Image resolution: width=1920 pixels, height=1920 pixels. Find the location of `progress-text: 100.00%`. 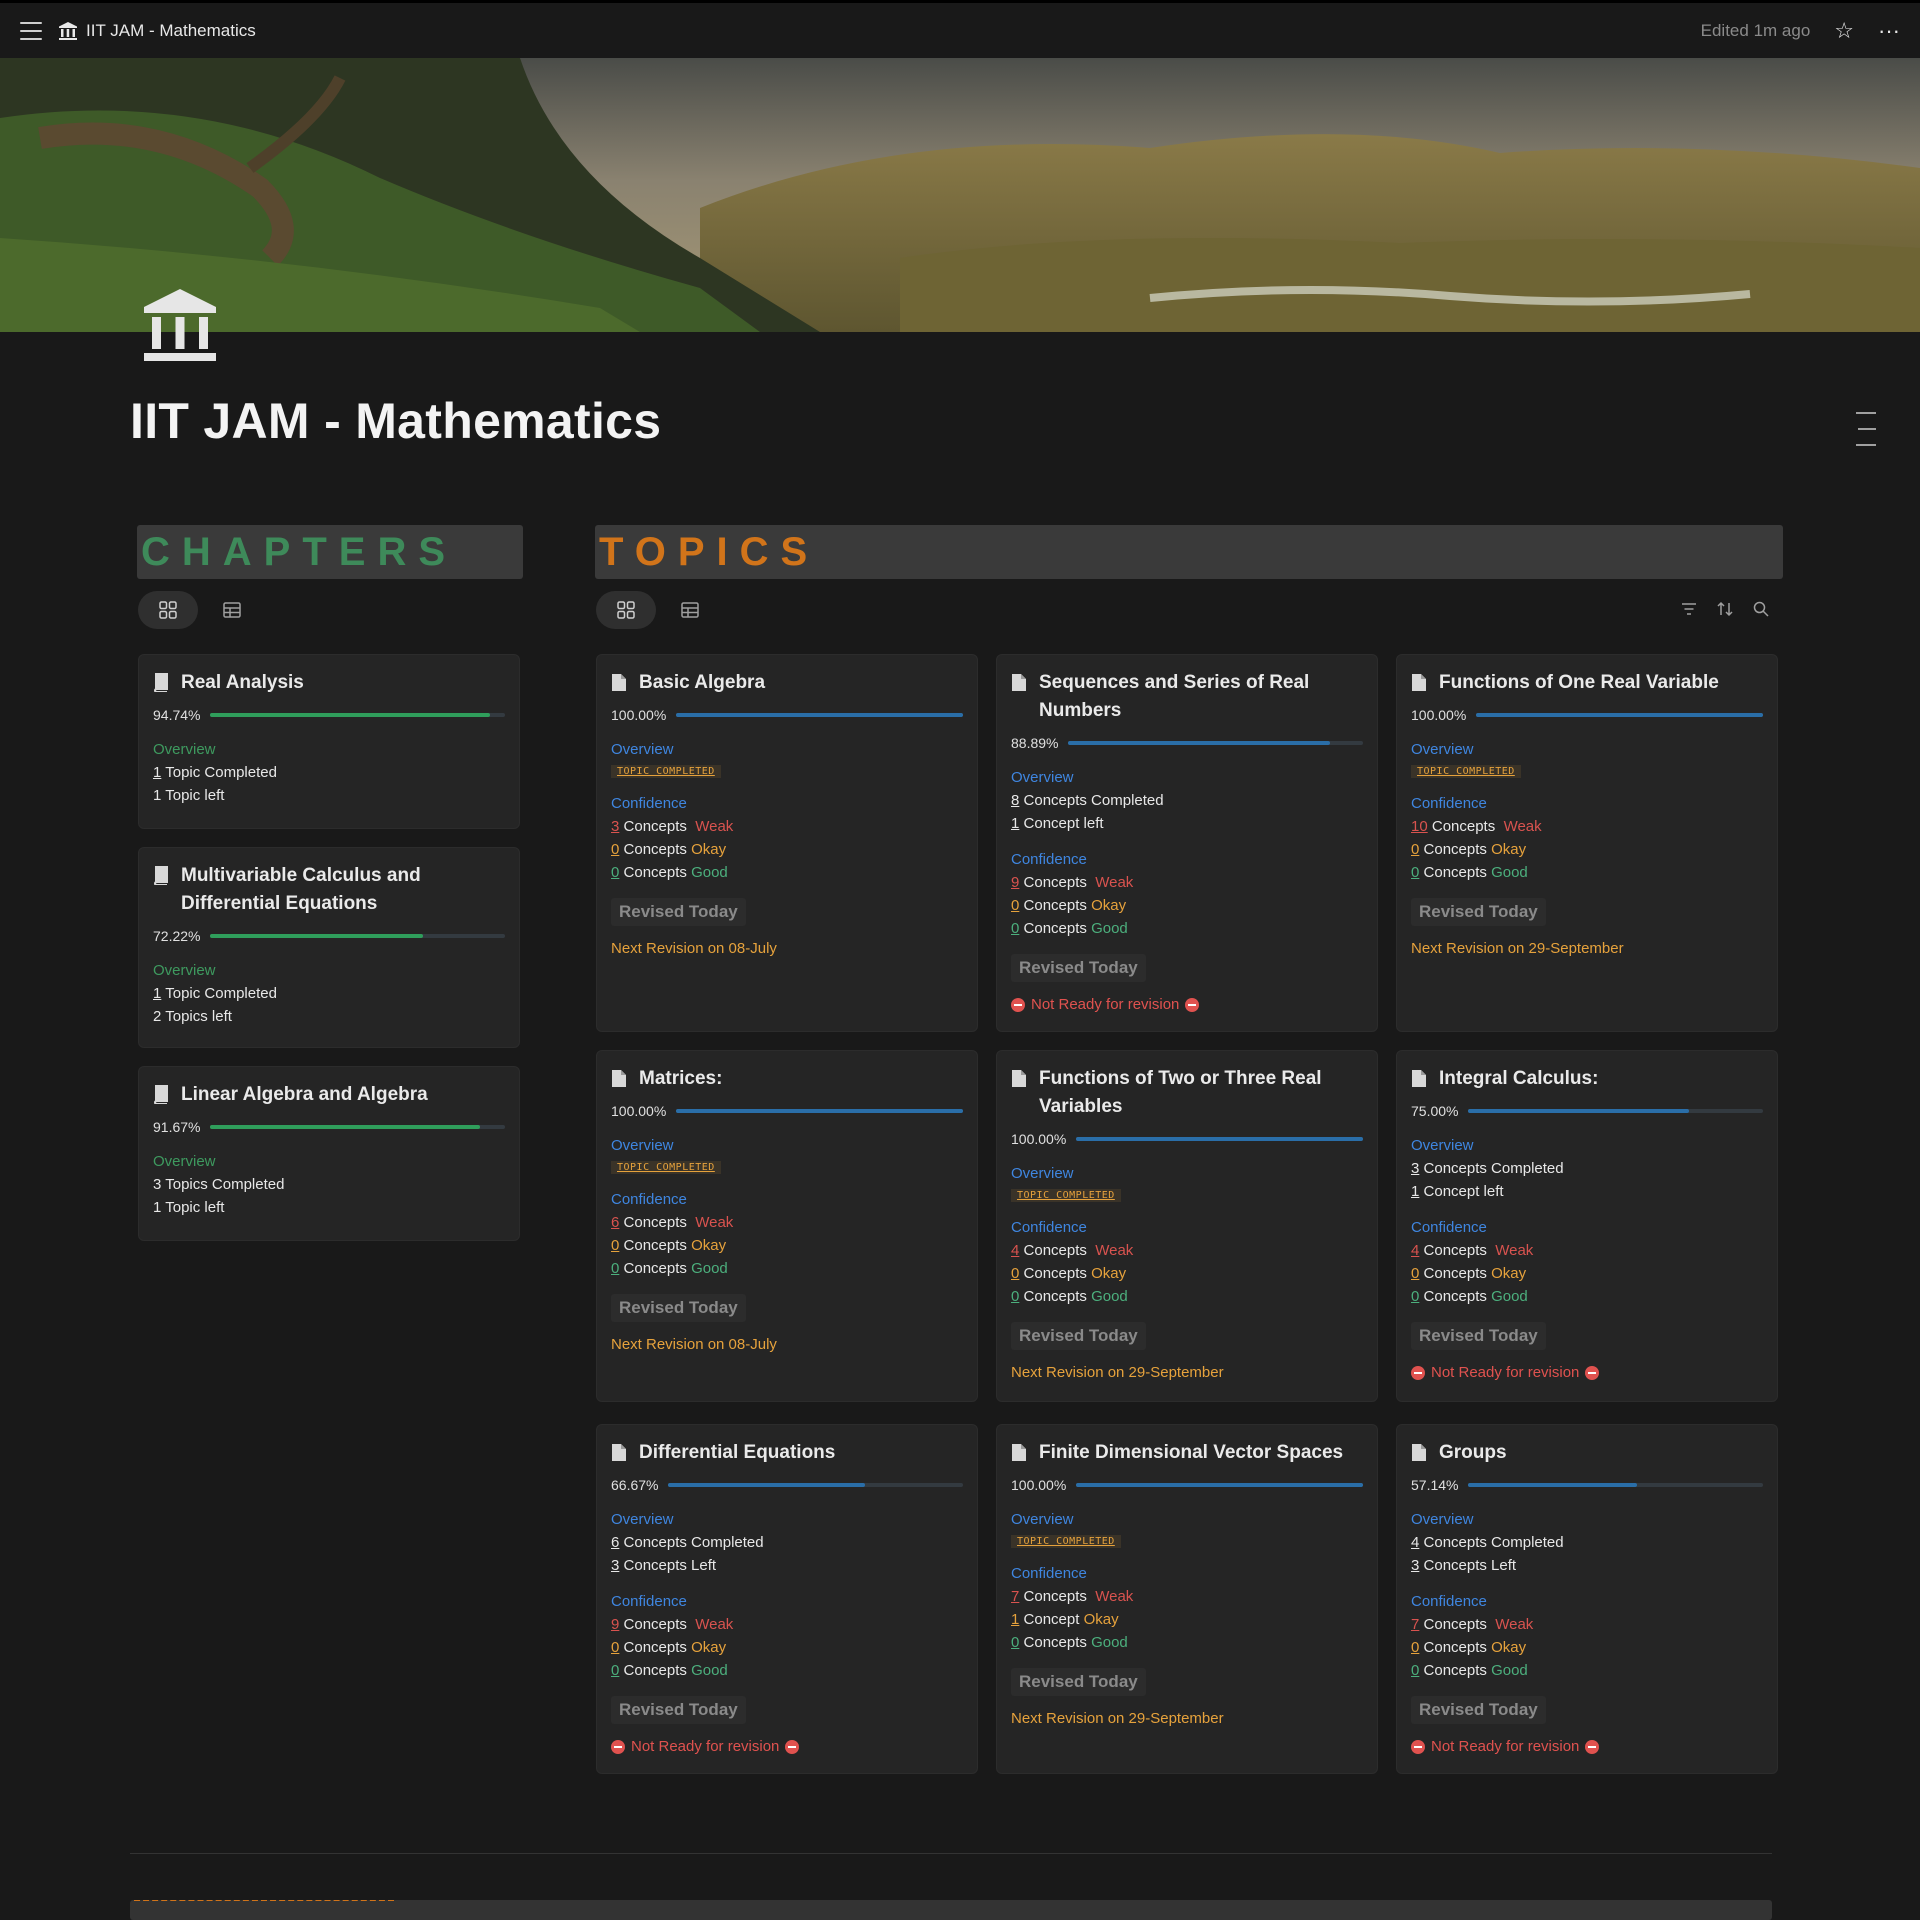

progress-text: 100.00% is located at coordinates (1039, 1139).